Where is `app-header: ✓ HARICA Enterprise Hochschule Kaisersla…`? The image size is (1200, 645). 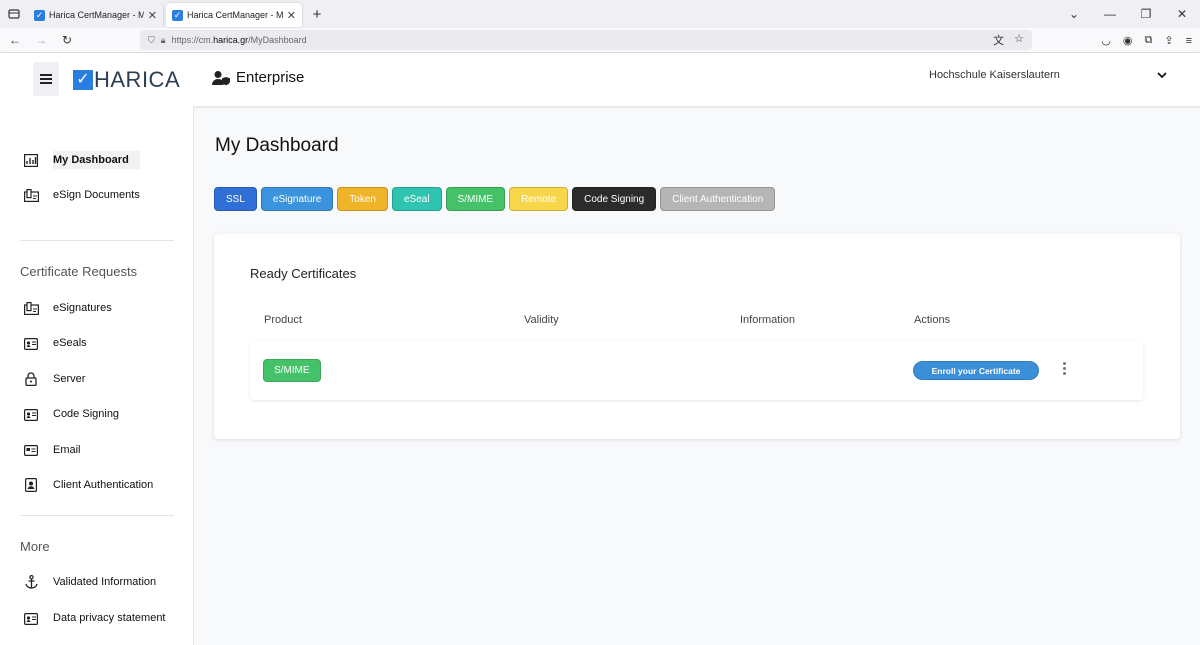 app-header: ✓ HARICA Enterprise Hochschule Kaisersla… is located at coordinates (600, 79).